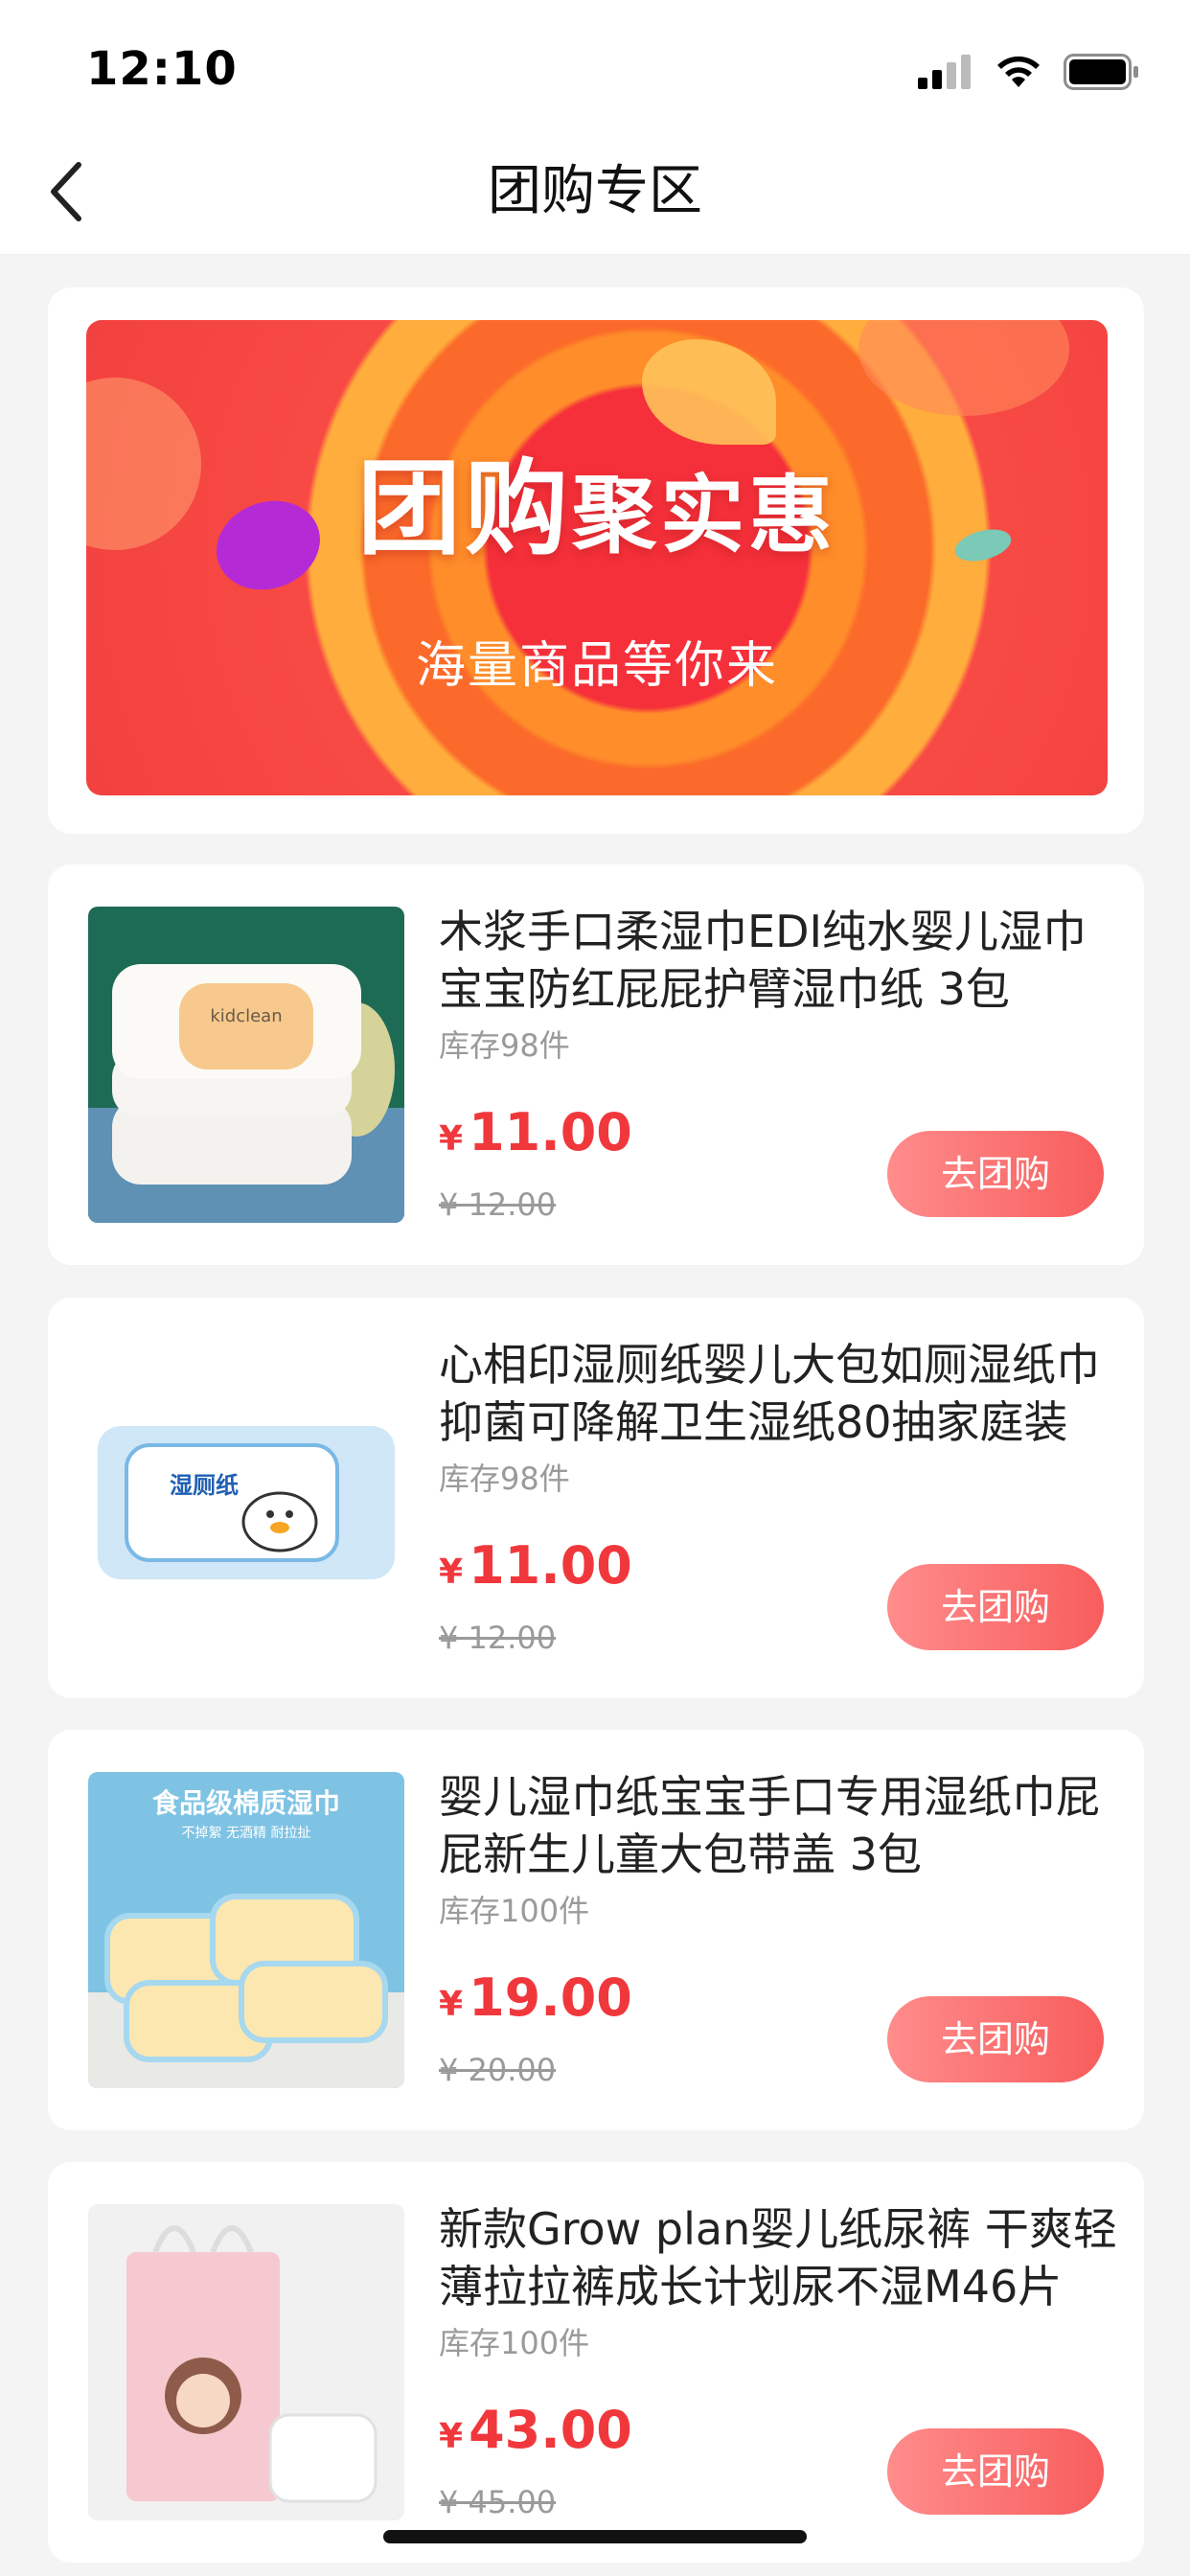 This screenshot has width=1190, height=2576. I want to click on nav-bar: 团购专区, so click(595, 190).